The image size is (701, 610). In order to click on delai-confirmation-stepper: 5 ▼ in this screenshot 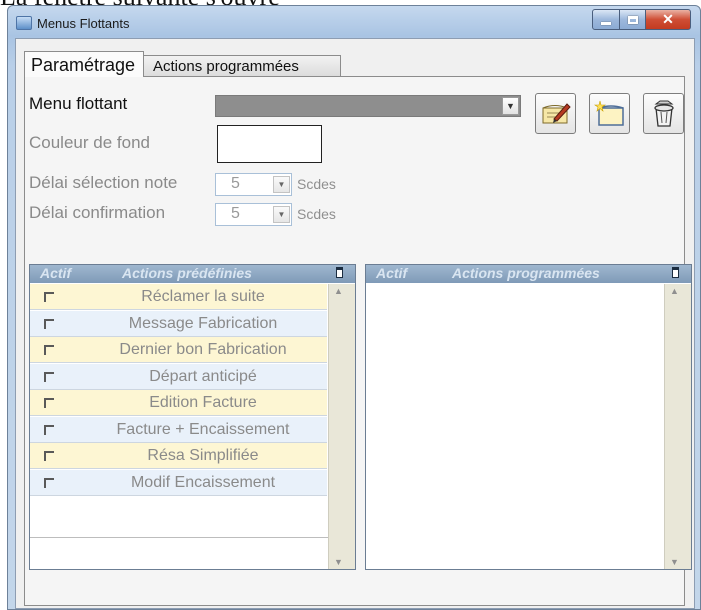, I will do `click(253, 214)`.